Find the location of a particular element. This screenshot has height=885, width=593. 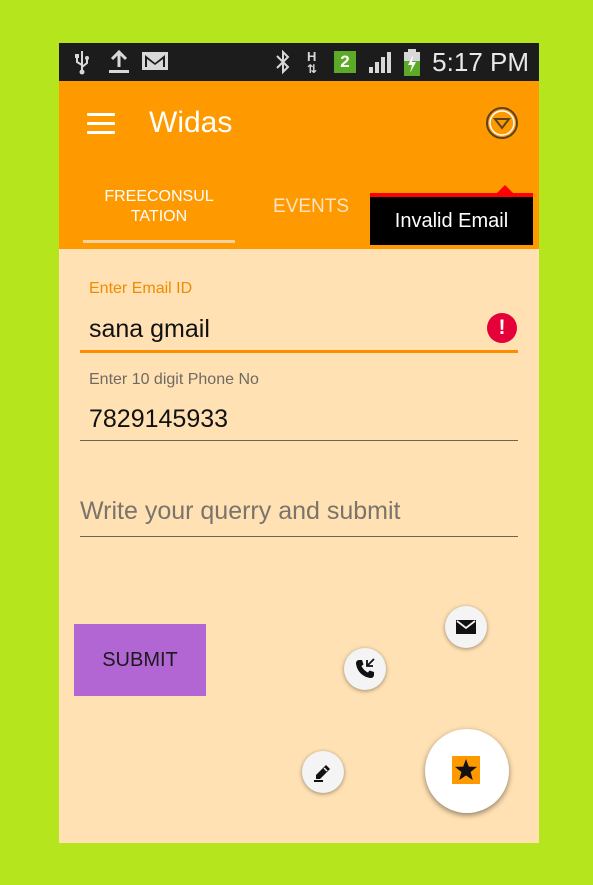

signal-icon is located at coordinates (382, 65).